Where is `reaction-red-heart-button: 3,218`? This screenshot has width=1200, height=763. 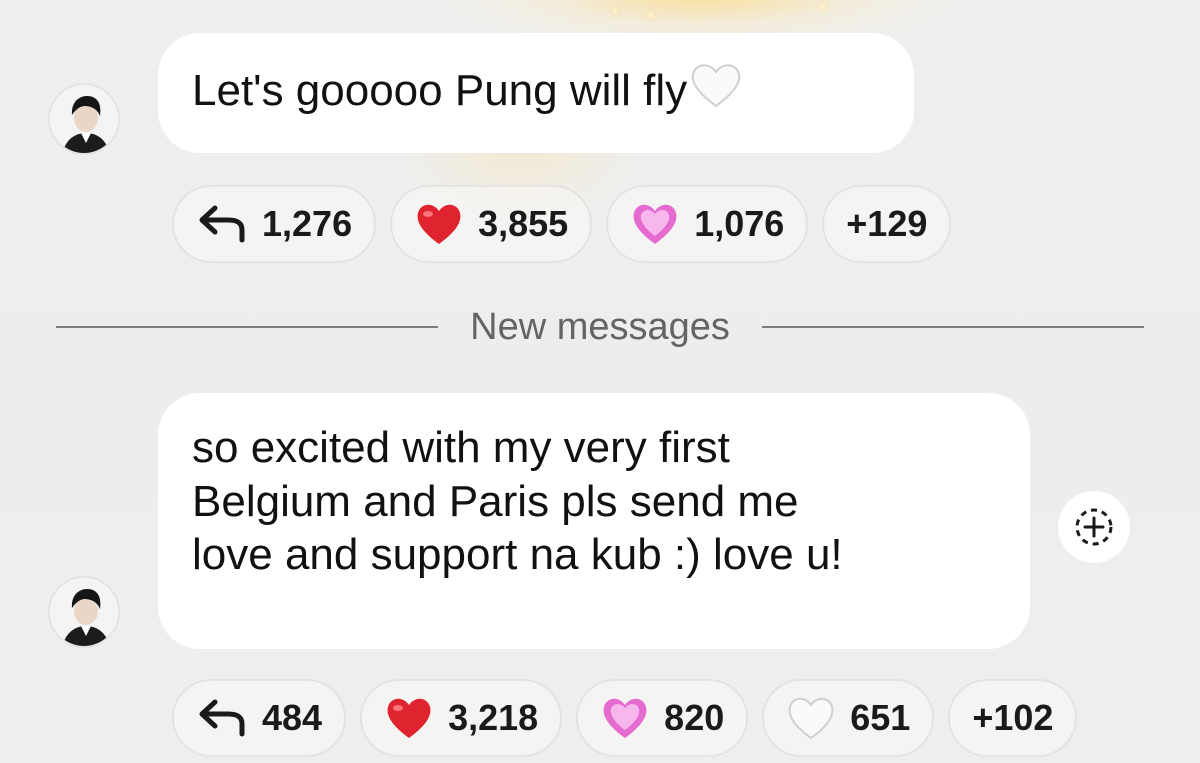 reaction-red-heart-button: 3,218 is located at coordinates (461, 718).